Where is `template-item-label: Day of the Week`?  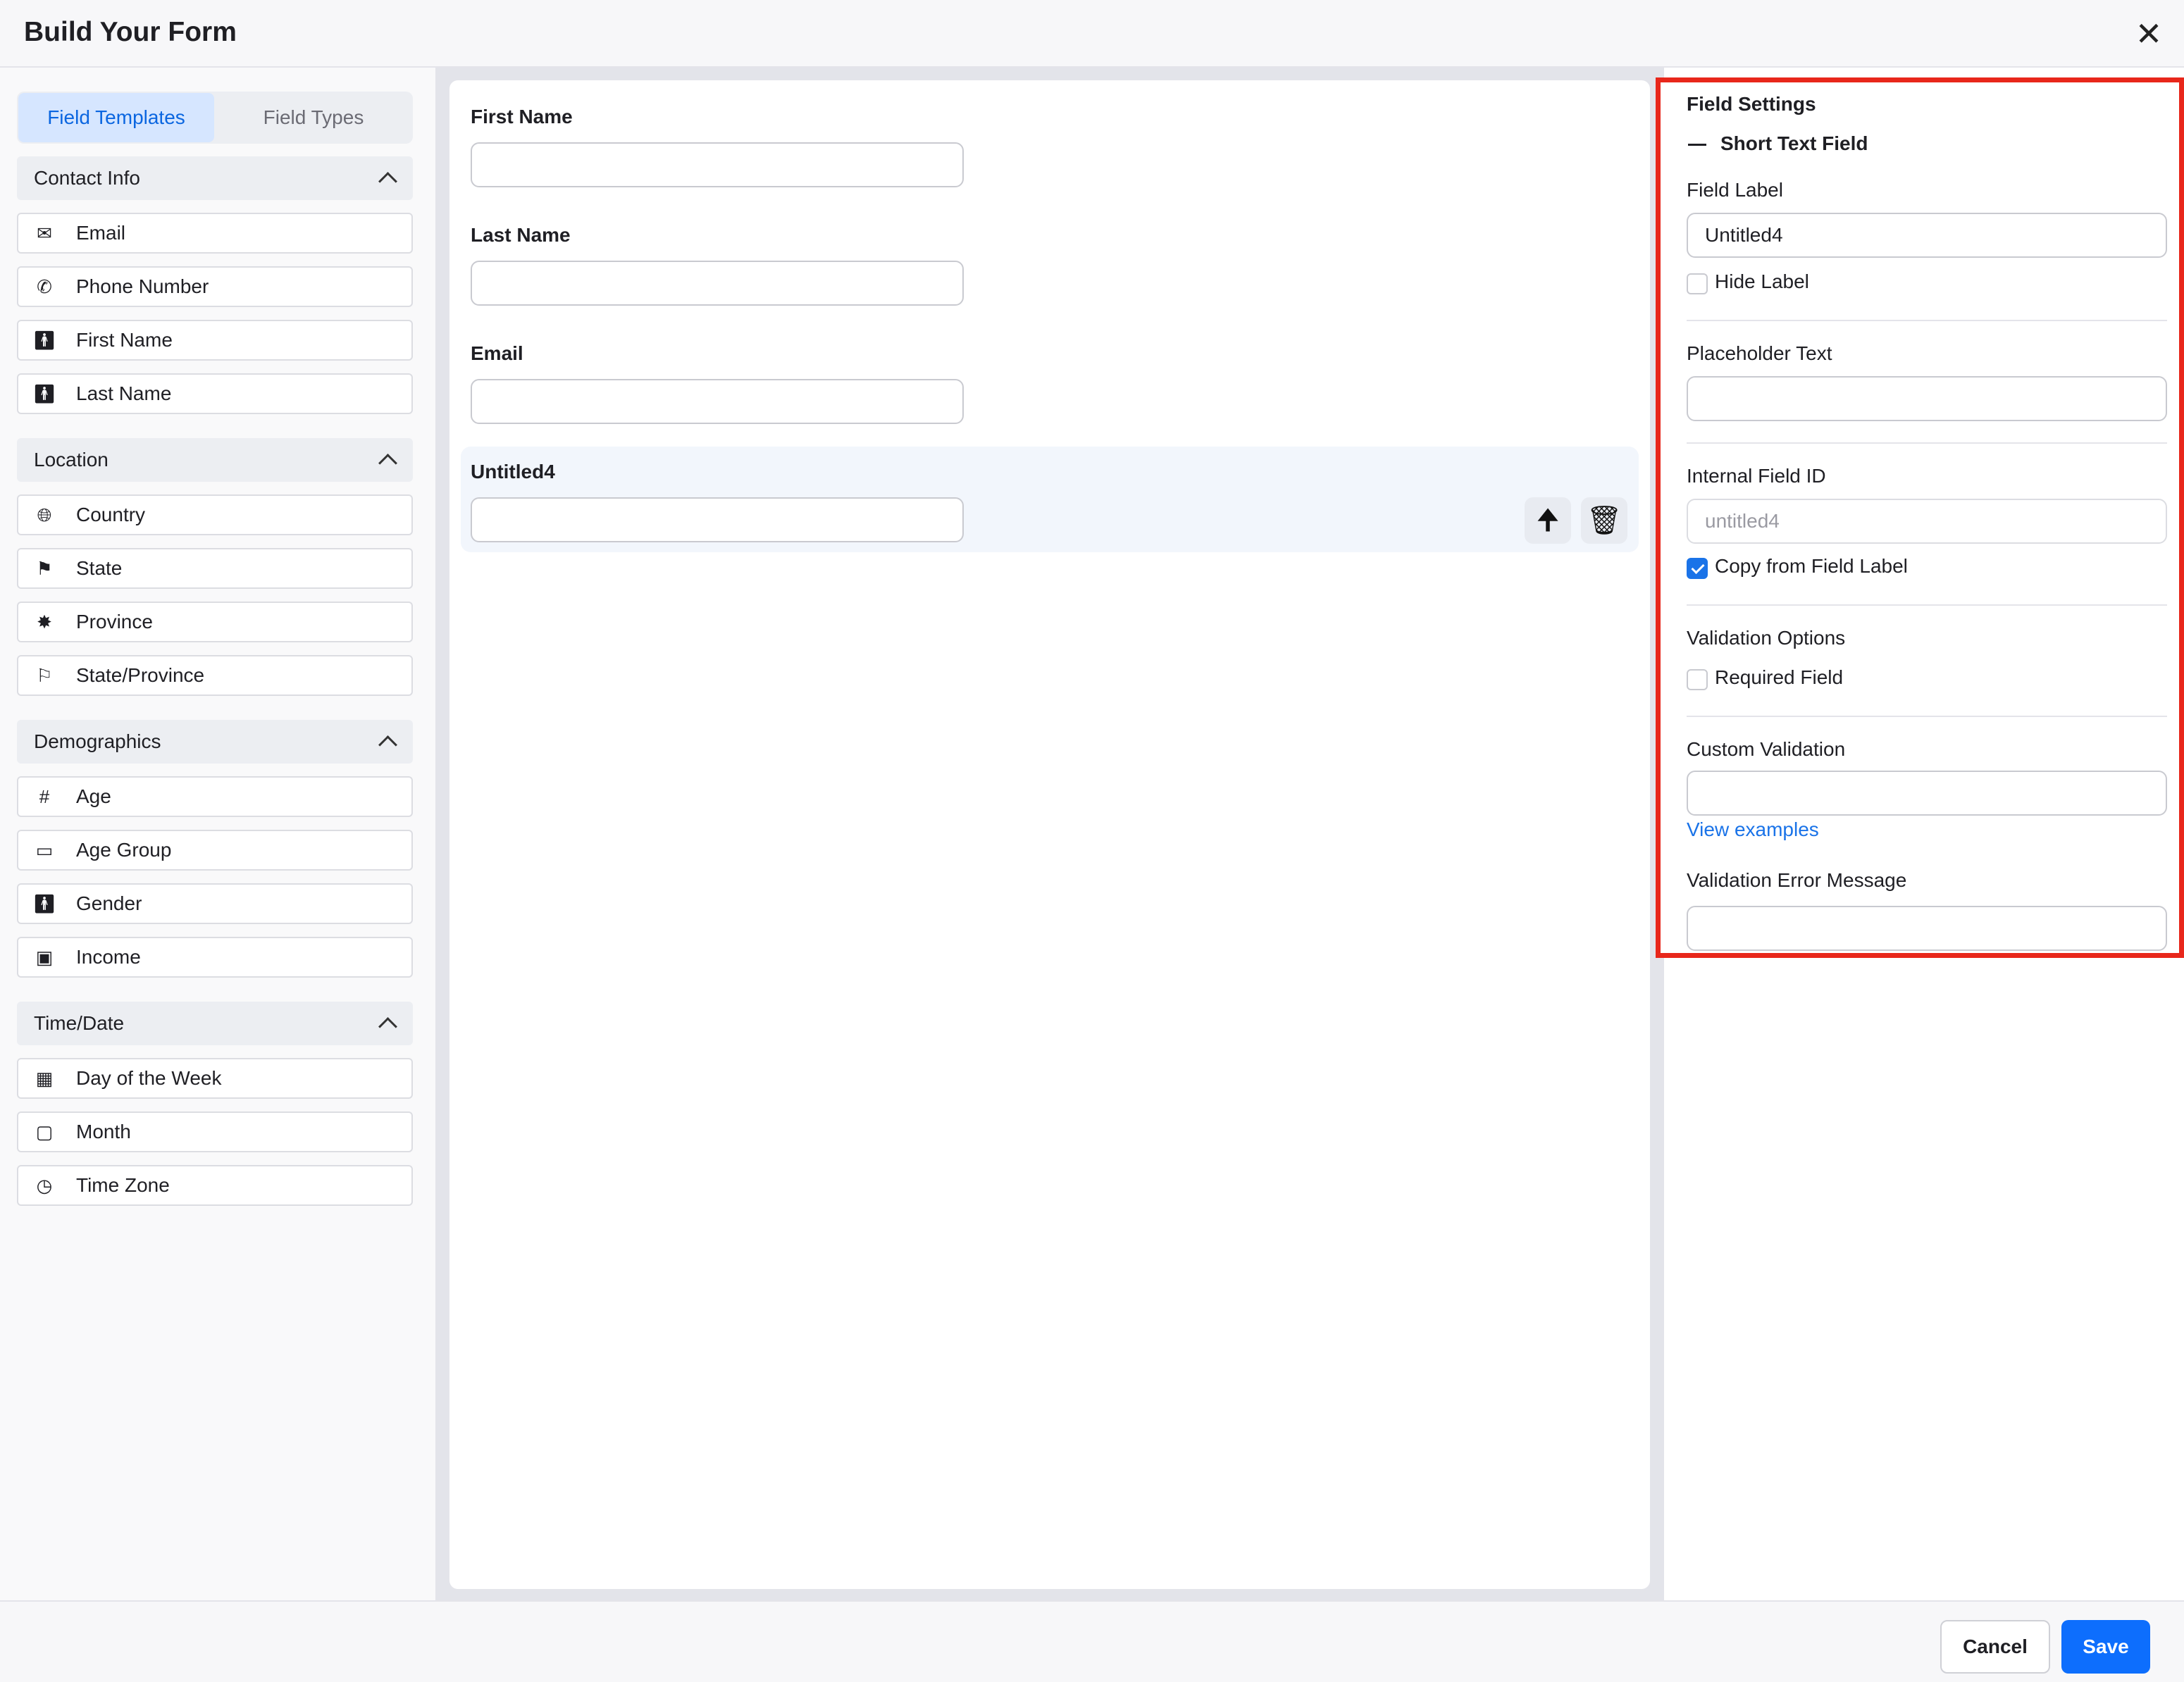 template-item-label: Day of the Week is located at coordinates (149, 1078).